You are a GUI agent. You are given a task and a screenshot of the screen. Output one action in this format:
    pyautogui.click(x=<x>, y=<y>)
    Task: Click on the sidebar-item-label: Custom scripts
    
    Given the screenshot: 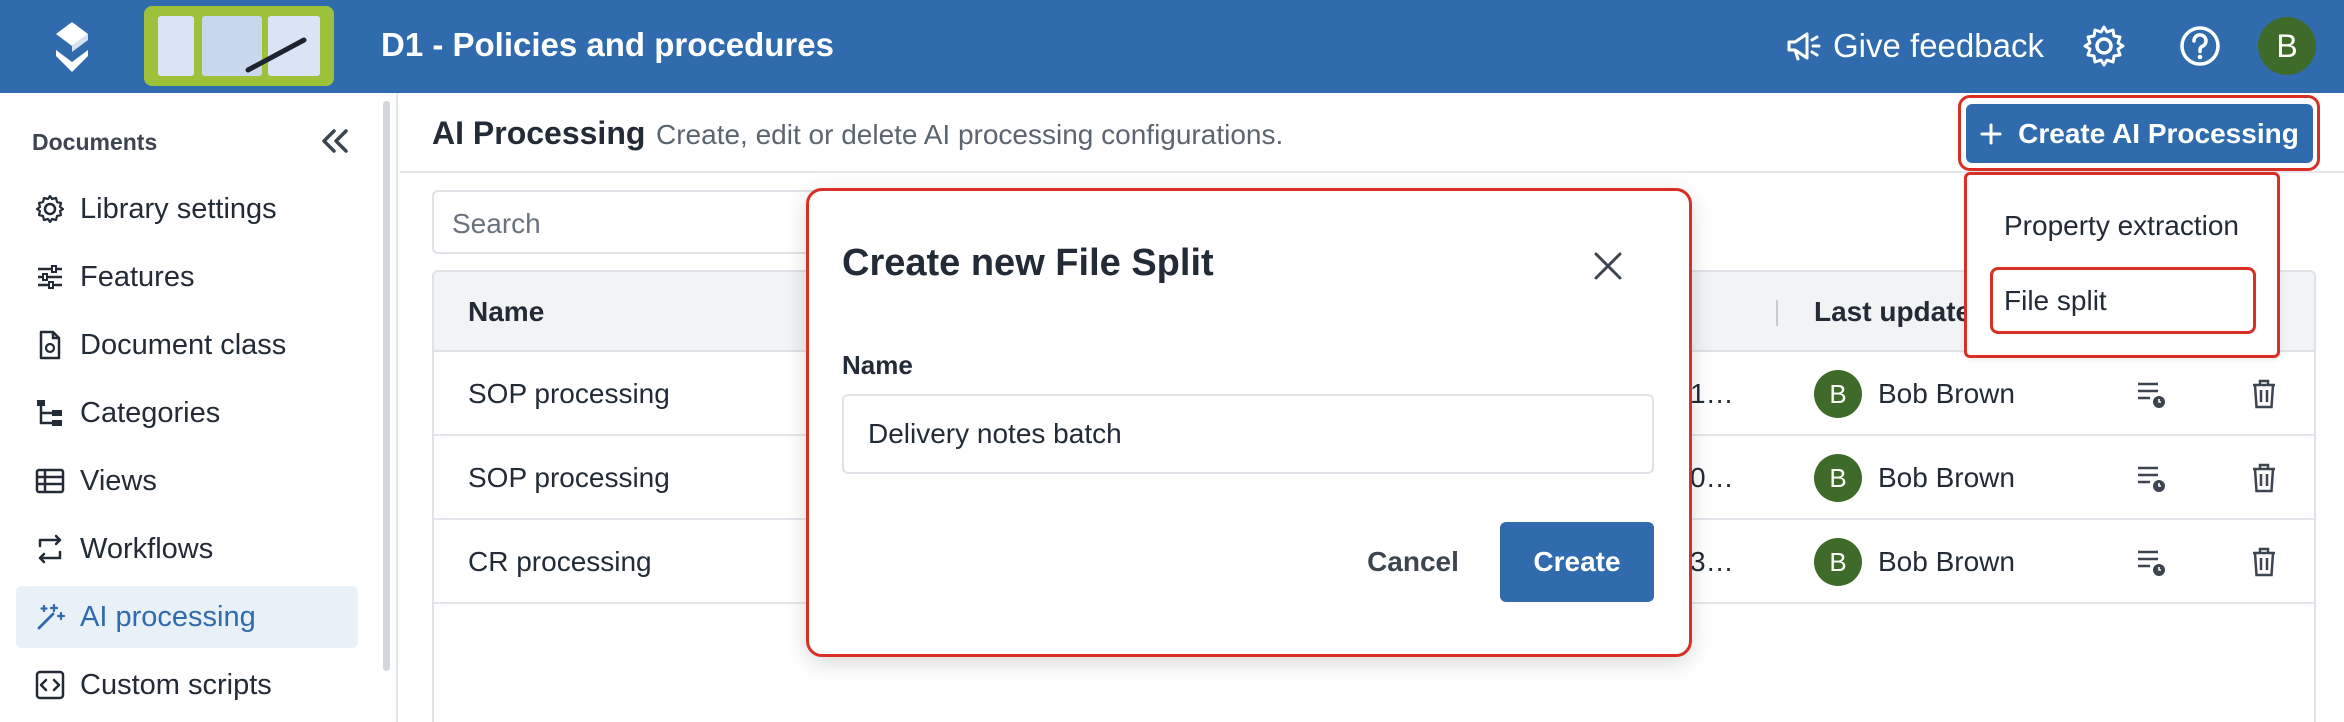 What is the action you would take?
    pyautogui.click(x=176, y=684)
    